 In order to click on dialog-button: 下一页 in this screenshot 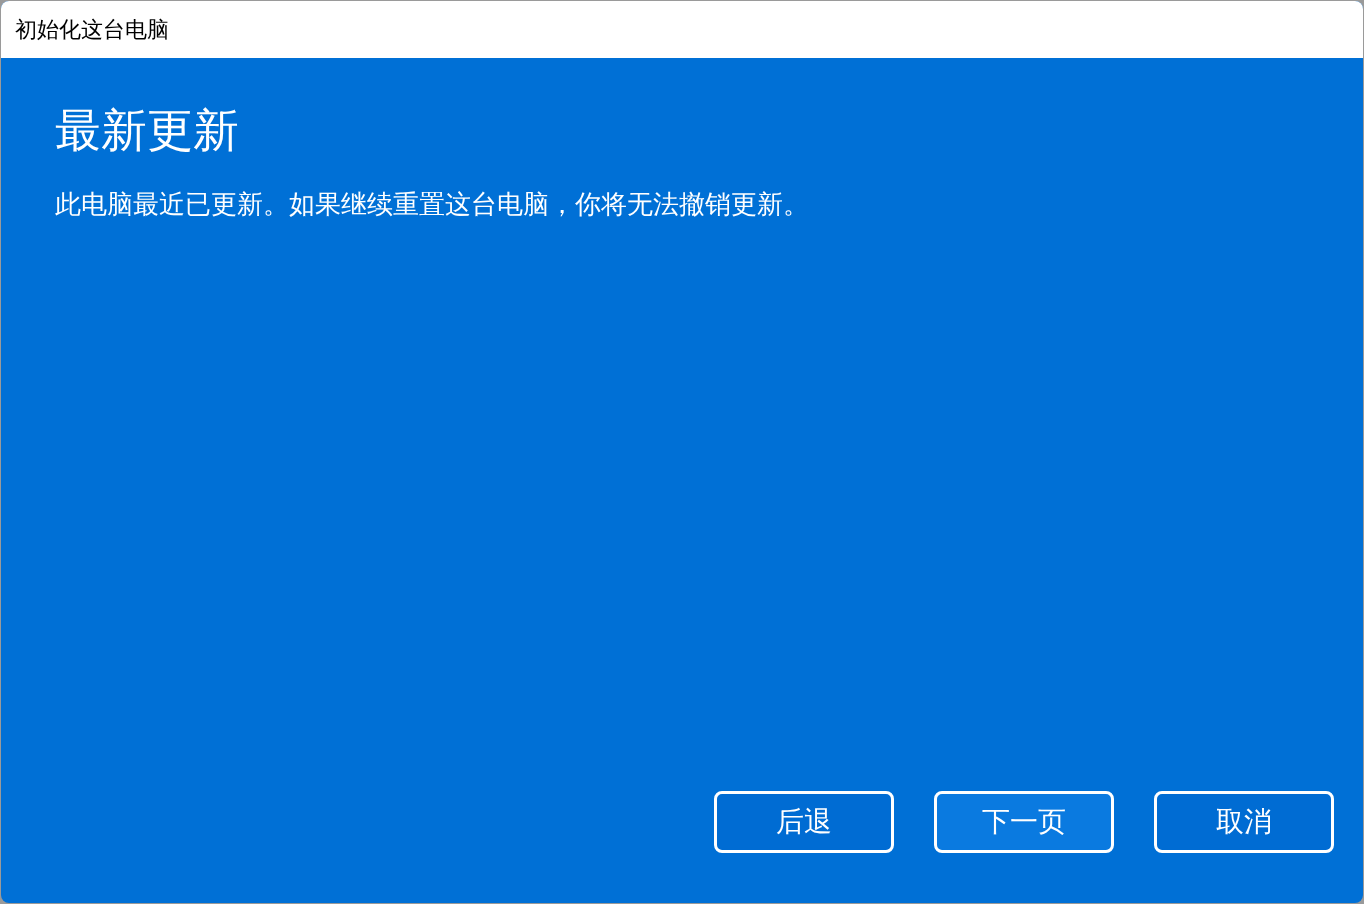, I will do `click(1024, 822)`.